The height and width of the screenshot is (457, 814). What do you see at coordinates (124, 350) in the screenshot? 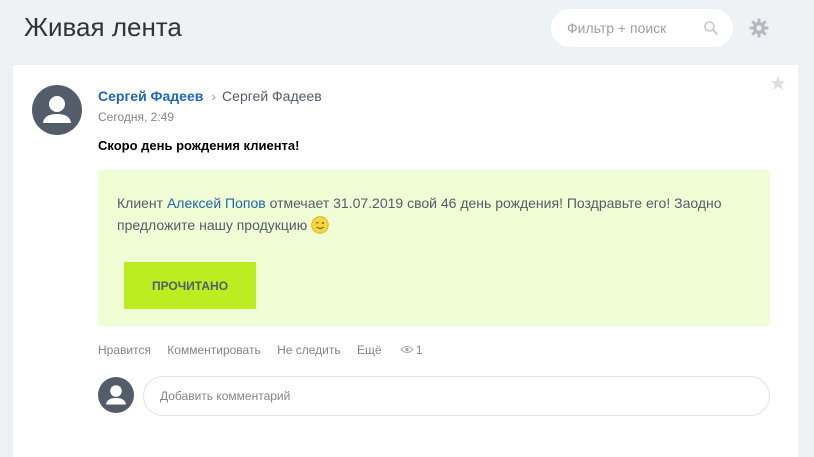
I see `like-button: Нравится` at bounding box center [124, 350].